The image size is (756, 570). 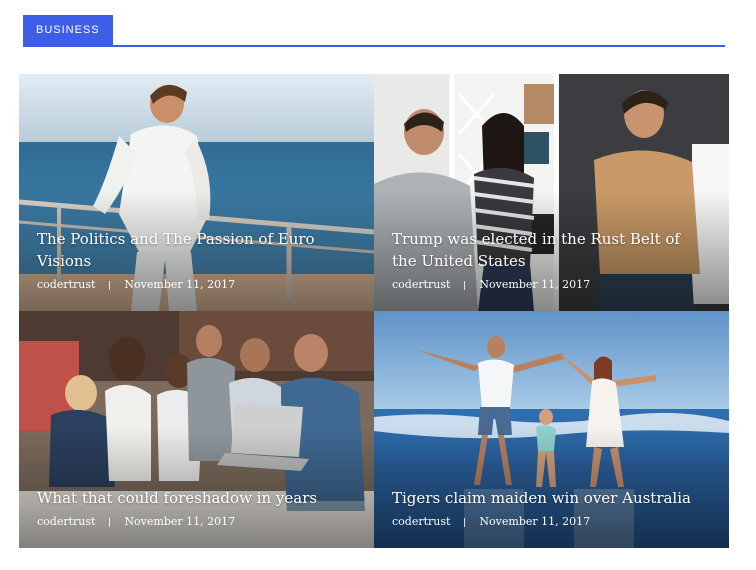 I want to click on section-header: Business, so click(x=374, y=31).